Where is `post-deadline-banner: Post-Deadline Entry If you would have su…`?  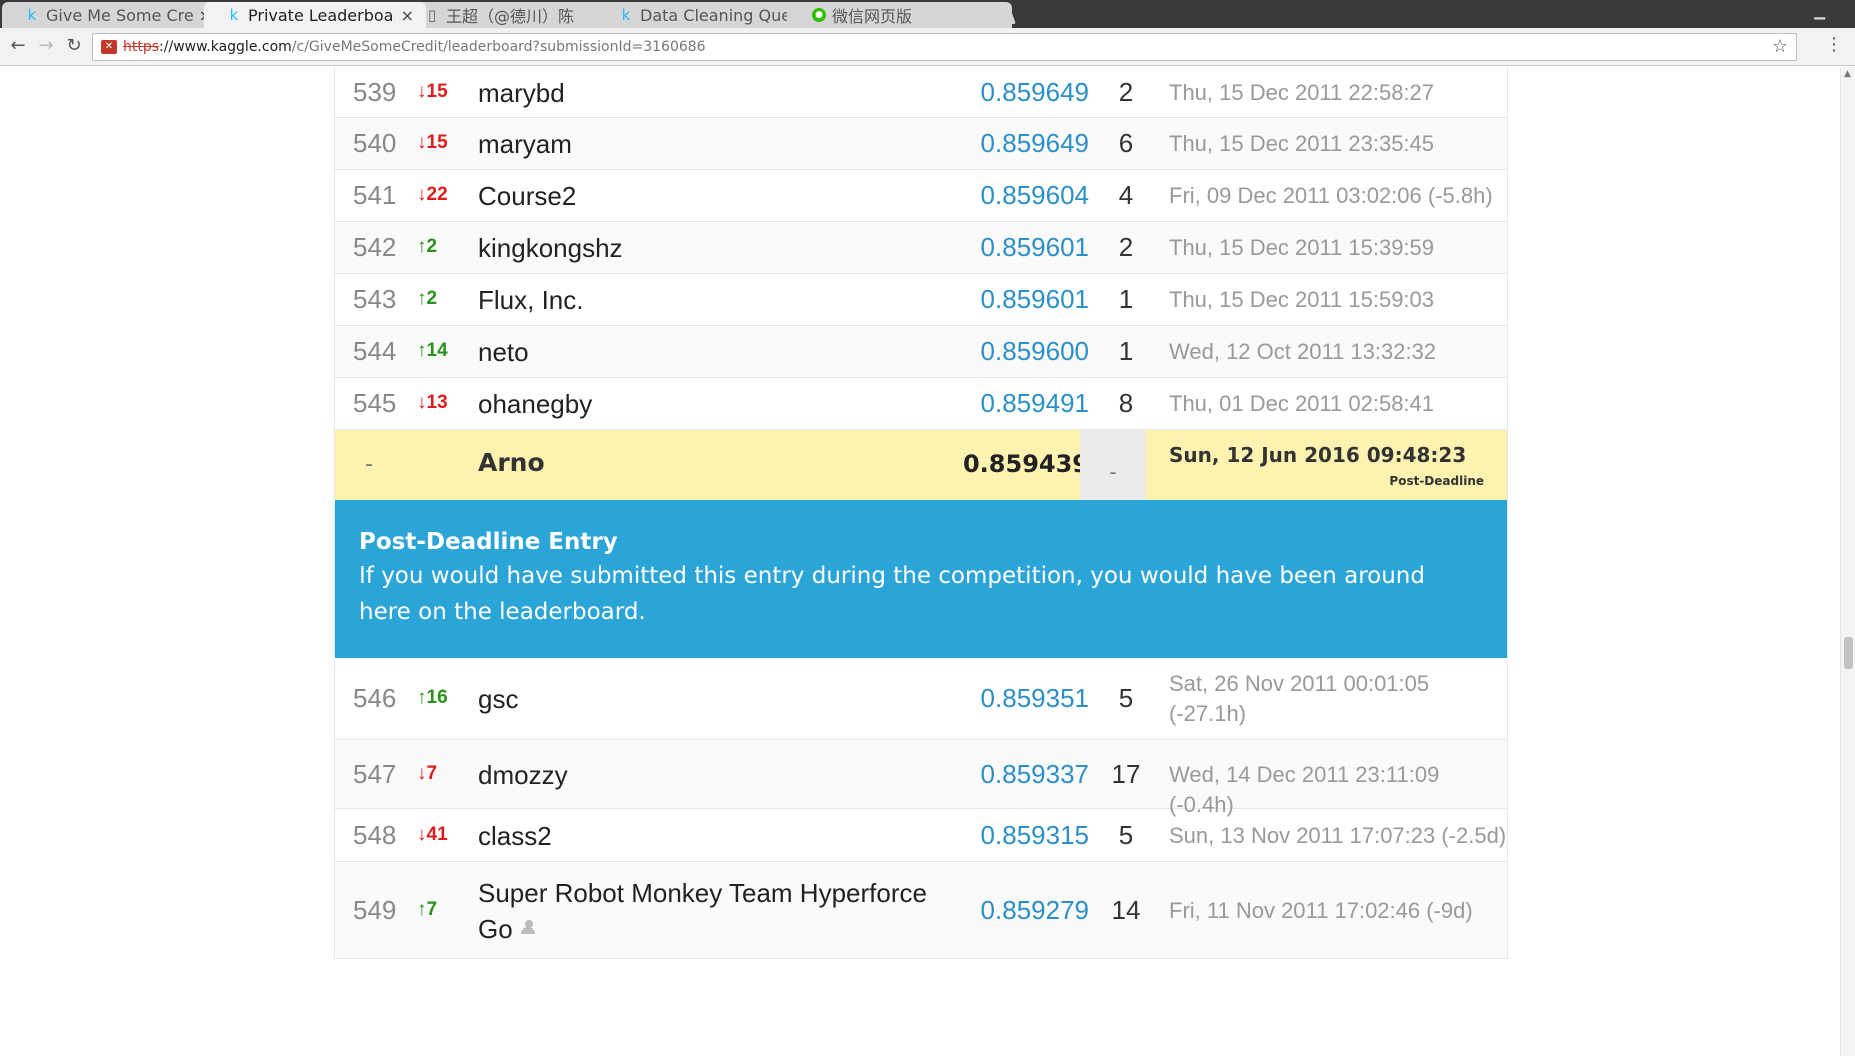 post-deadline-banner: Post-Deadline Entry If you would have su… is located at coordinates (921, 579).